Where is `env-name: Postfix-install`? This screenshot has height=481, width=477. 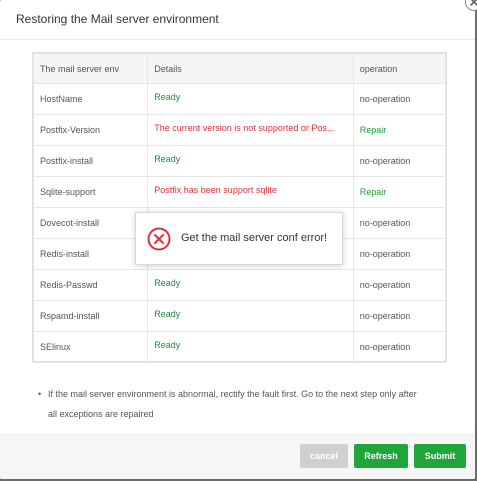 env-name: Postfix-install is located at coordinates (90, 161).